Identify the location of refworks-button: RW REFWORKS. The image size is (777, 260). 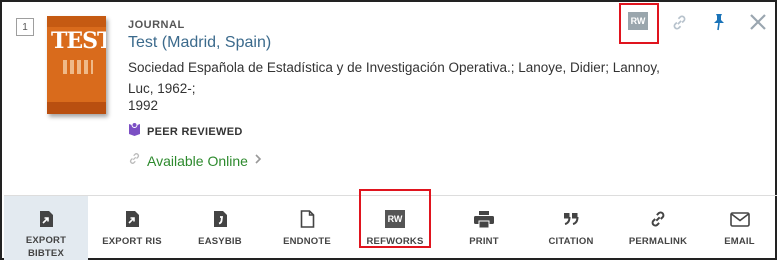
(395, 228).